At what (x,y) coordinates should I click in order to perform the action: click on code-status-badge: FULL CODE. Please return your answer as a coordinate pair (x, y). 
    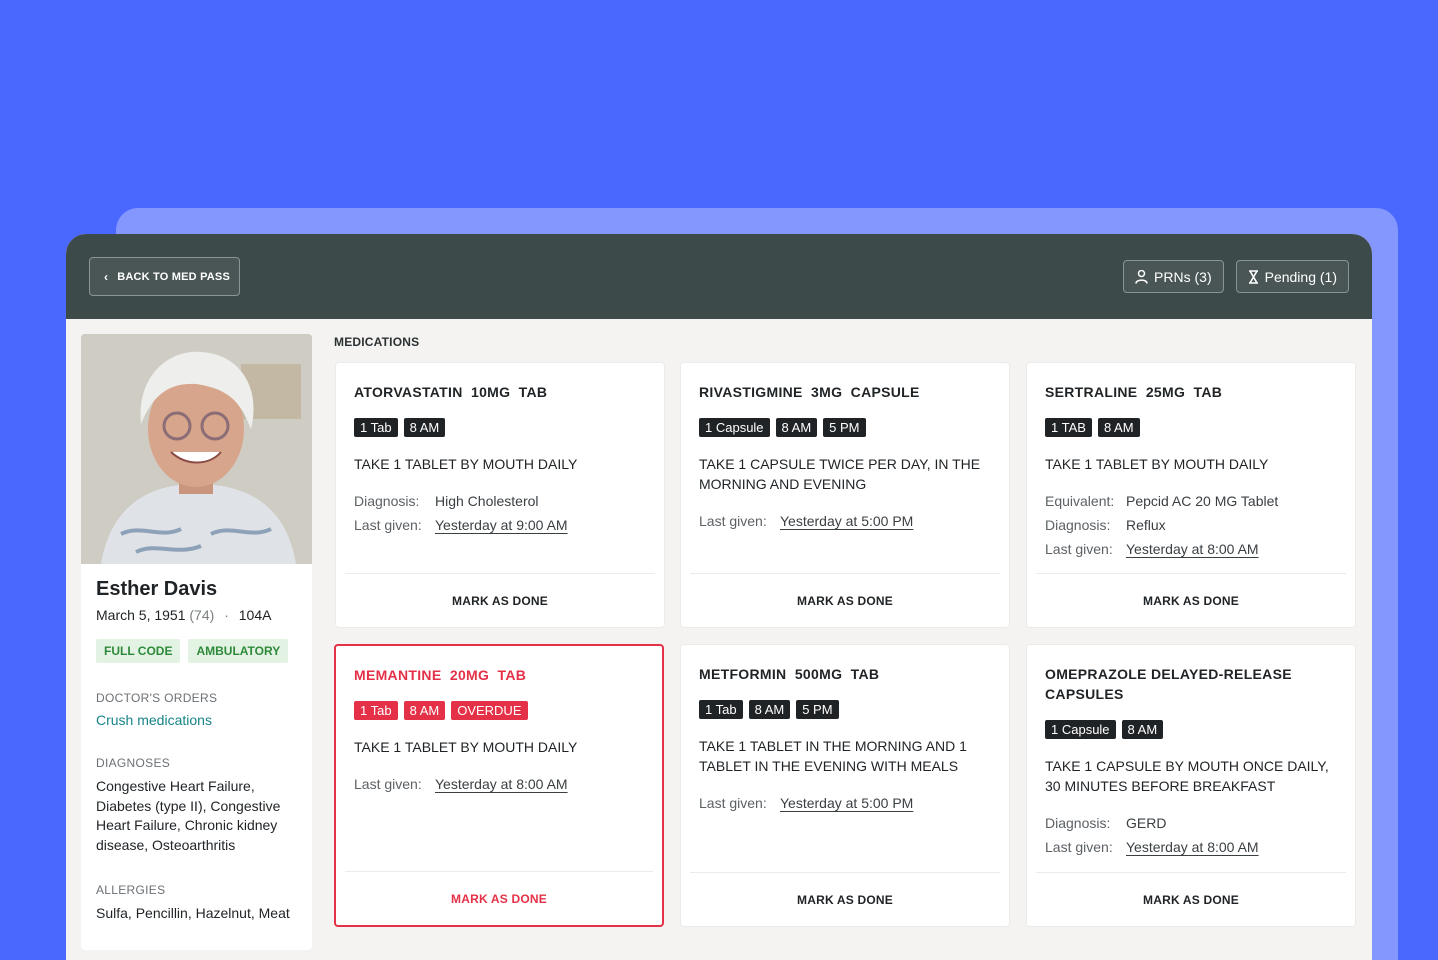
    Looking at the image, I should click on (138, 651).